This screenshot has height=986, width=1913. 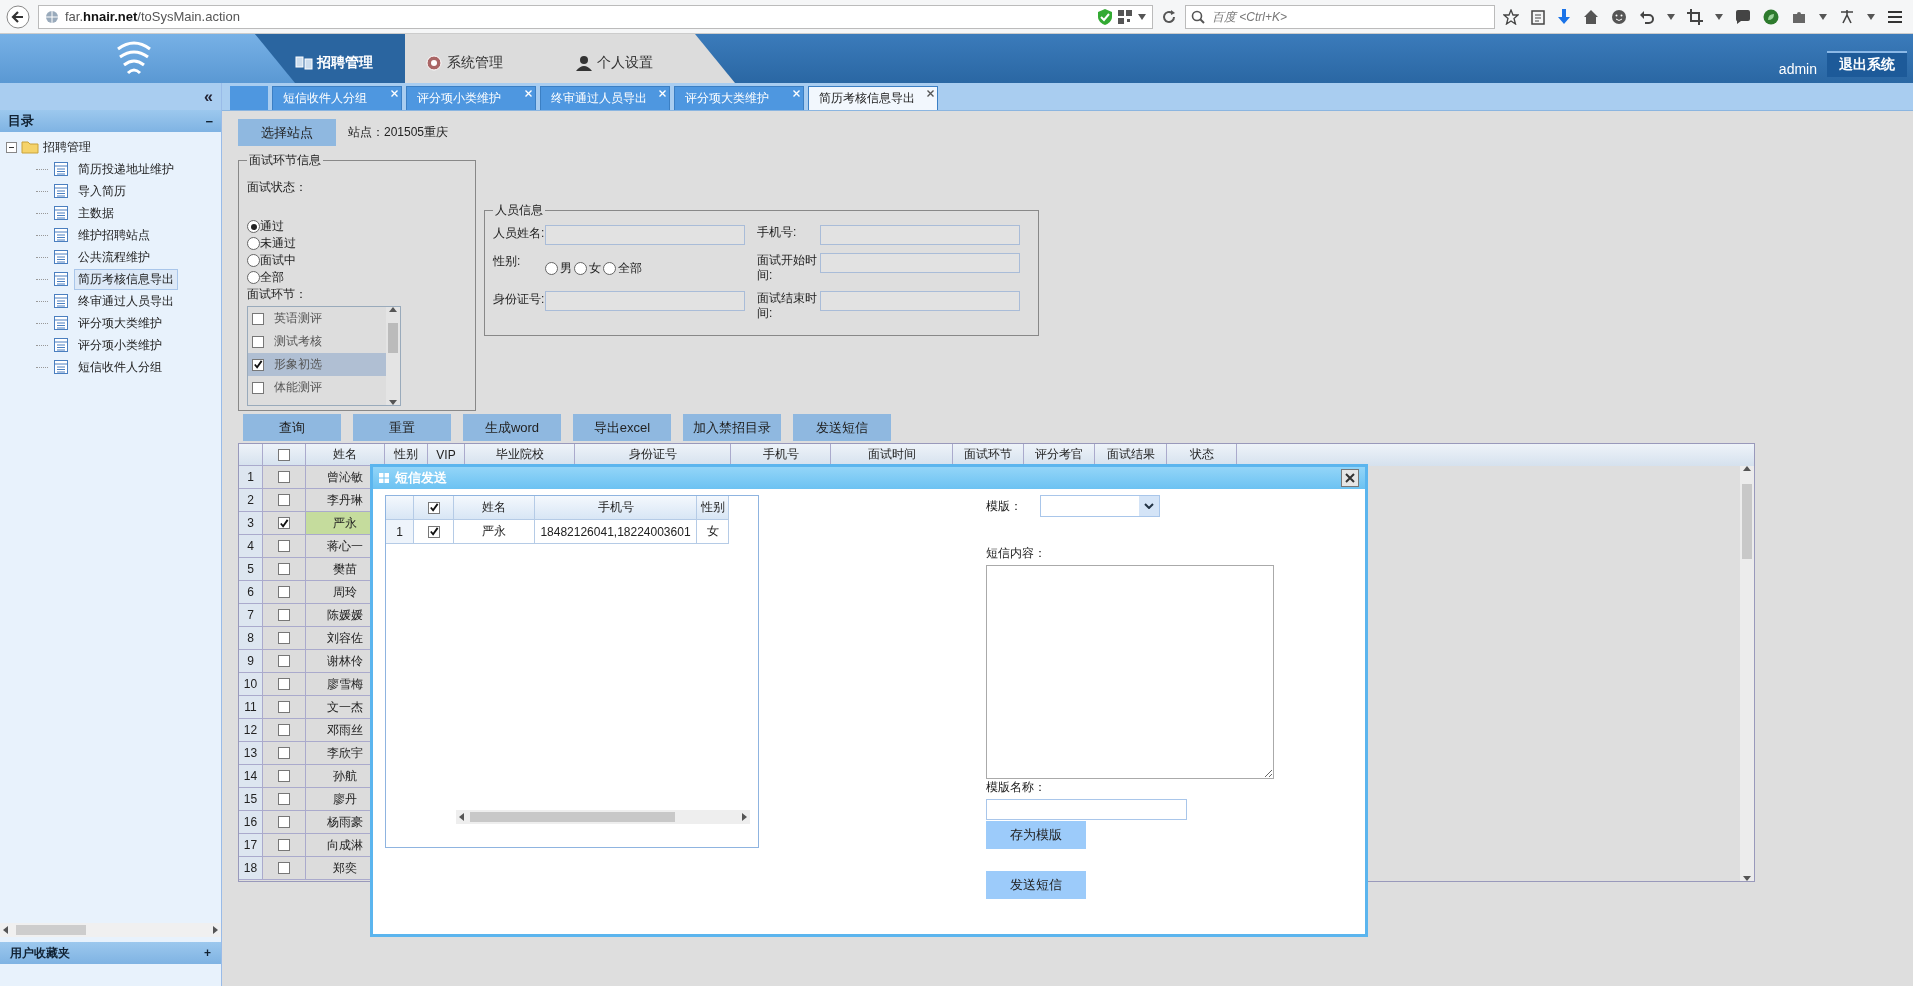 What do you see at coordinates (1771, 16) in the screenshot?
I see `leaf-icon` at bounding box center [1771, 16].